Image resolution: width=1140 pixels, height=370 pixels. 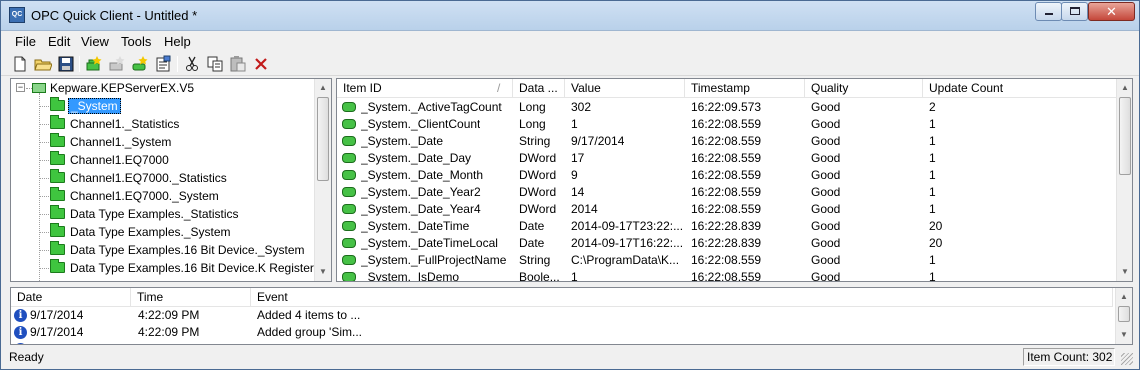 What do you see at coordinates (163, 106) in the screenshot?
I see `tree-item: _System` at bounding box center [163, 106].